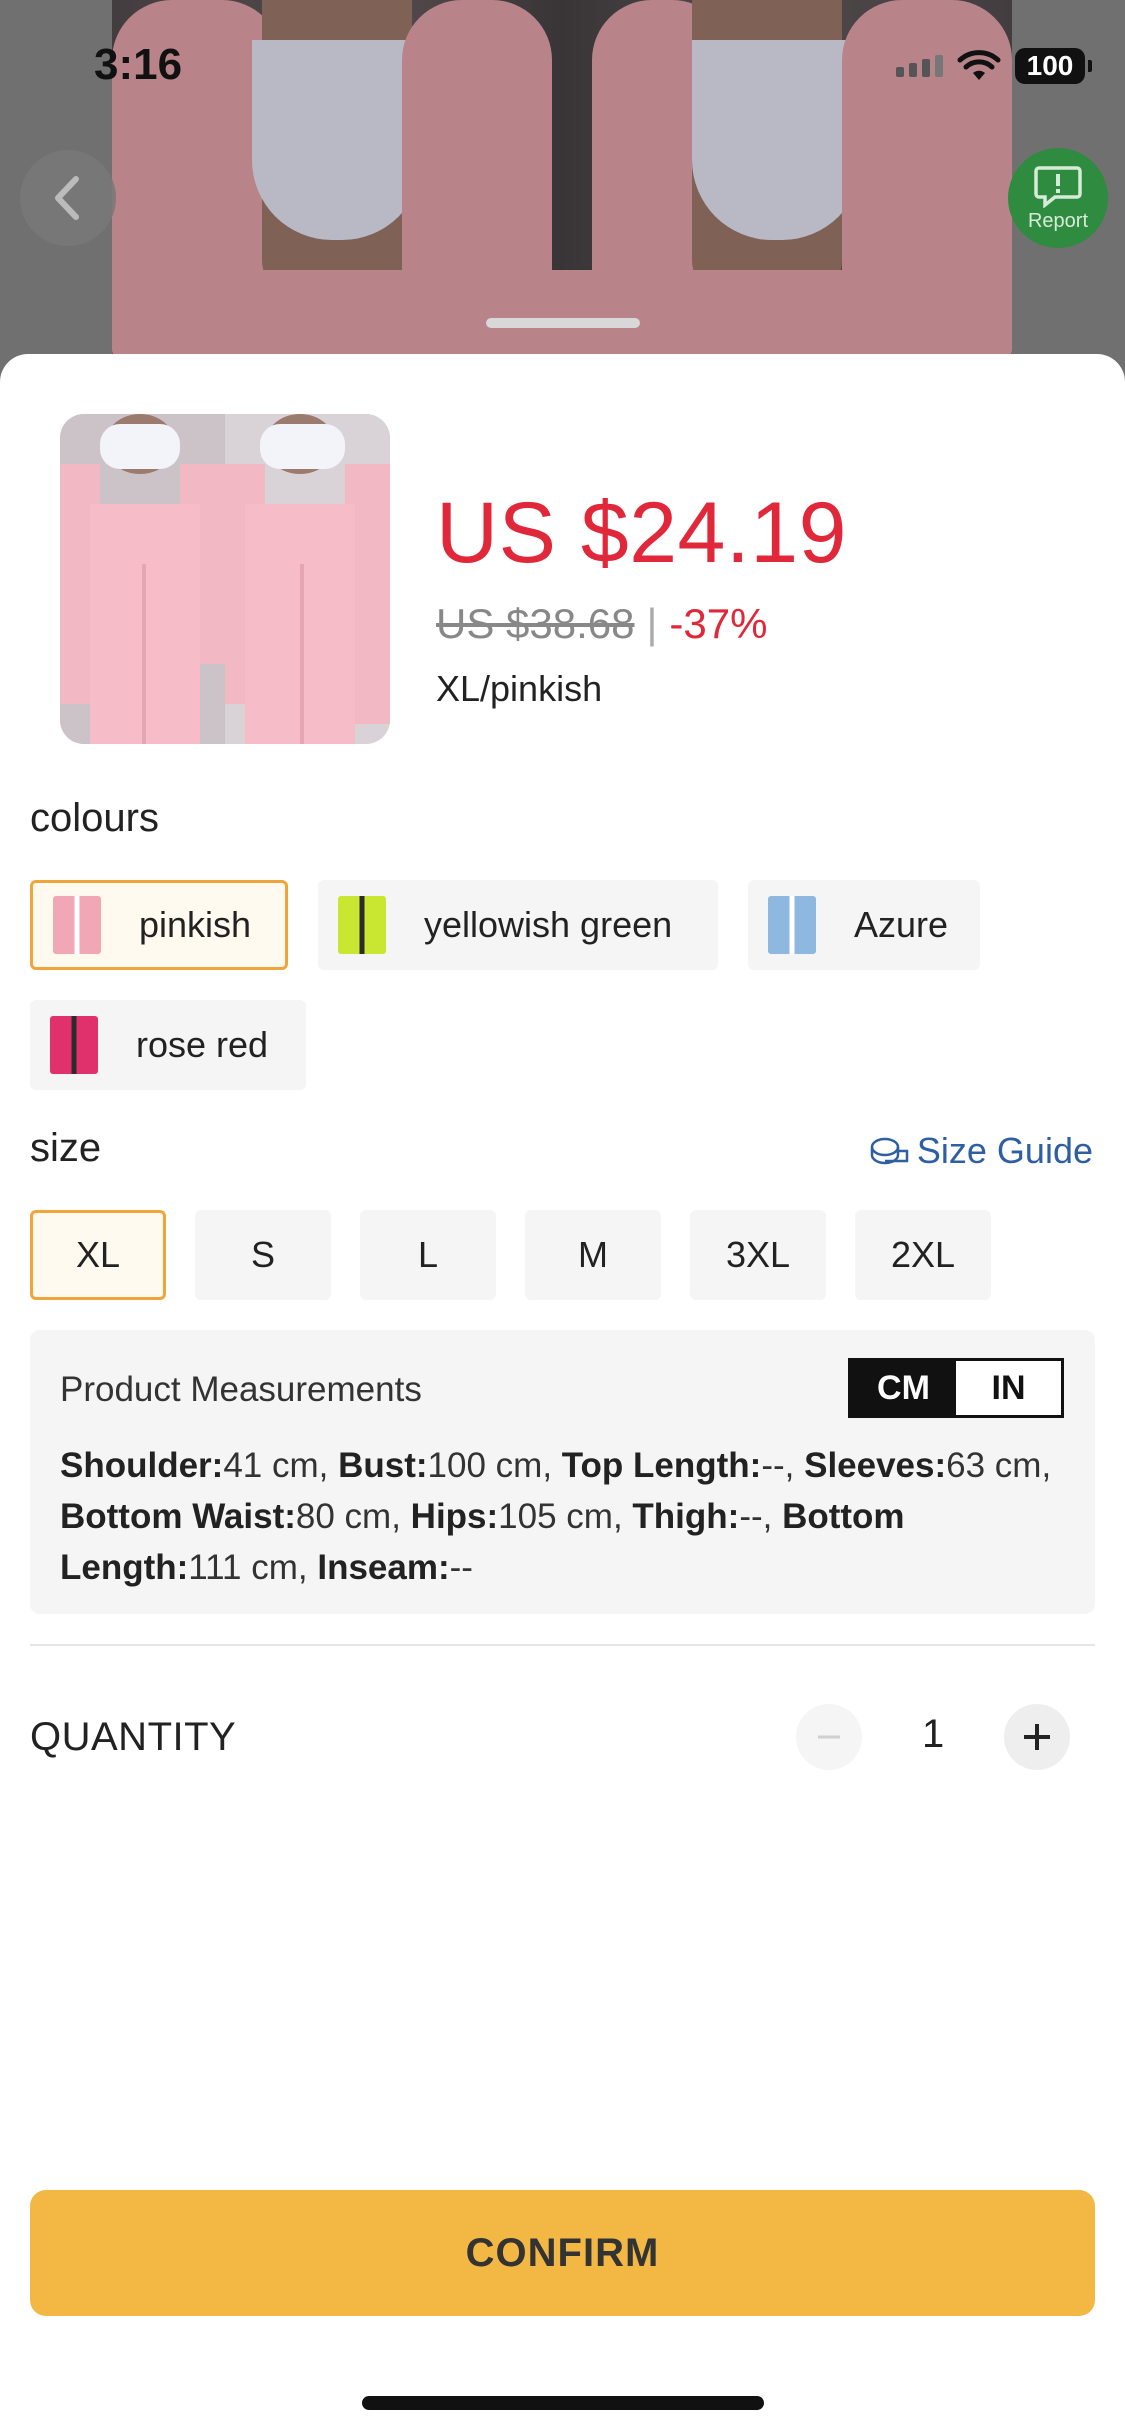  What do you see at coordinates (1058, 186) in the screenshot?
I see `report-icon` at bounding box center [1058, 186].